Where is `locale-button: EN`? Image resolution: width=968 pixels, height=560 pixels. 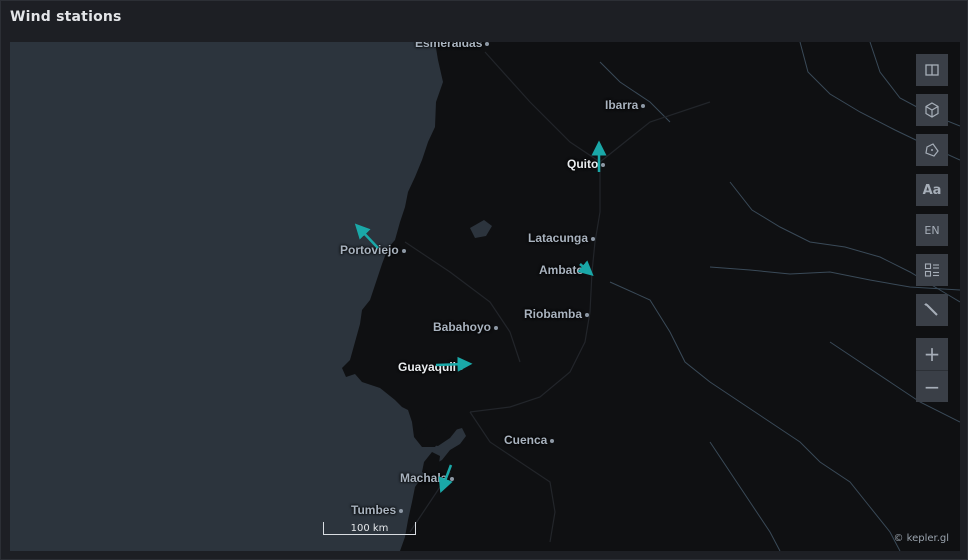
locale-button: EN is located at coordinates (932, 230).